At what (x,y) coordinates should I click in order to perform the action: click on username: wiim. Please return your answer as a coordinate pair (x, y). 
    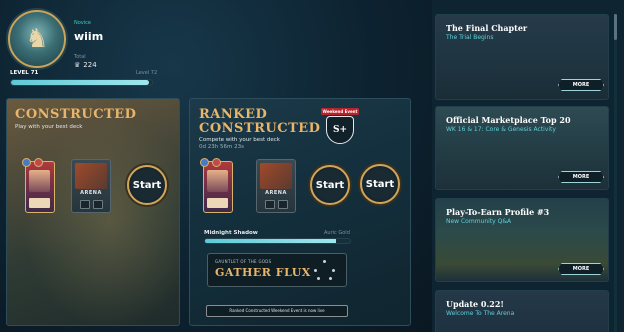
    Looking at the image, I should click on (89, 36).